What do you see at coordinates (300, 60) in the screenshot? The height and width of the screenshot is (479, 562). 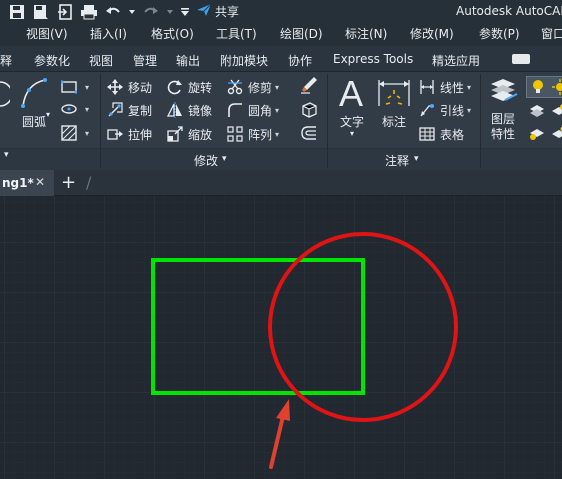 I see `tab-collaborate: 协作` at bounding box center [300, 60].